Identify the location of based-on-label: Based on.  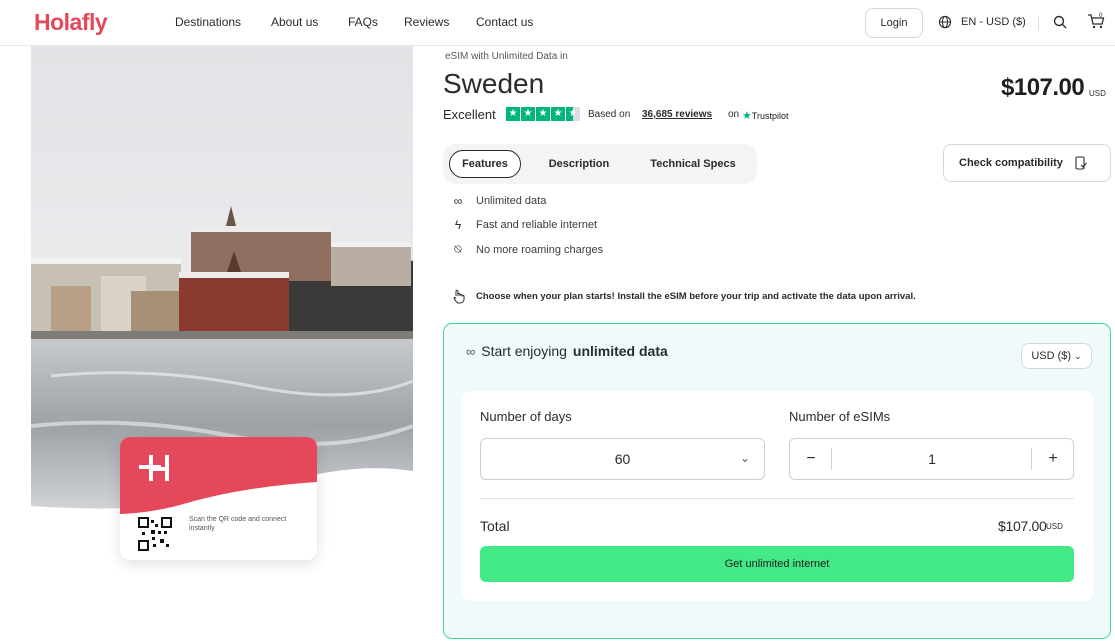
(609, 114).